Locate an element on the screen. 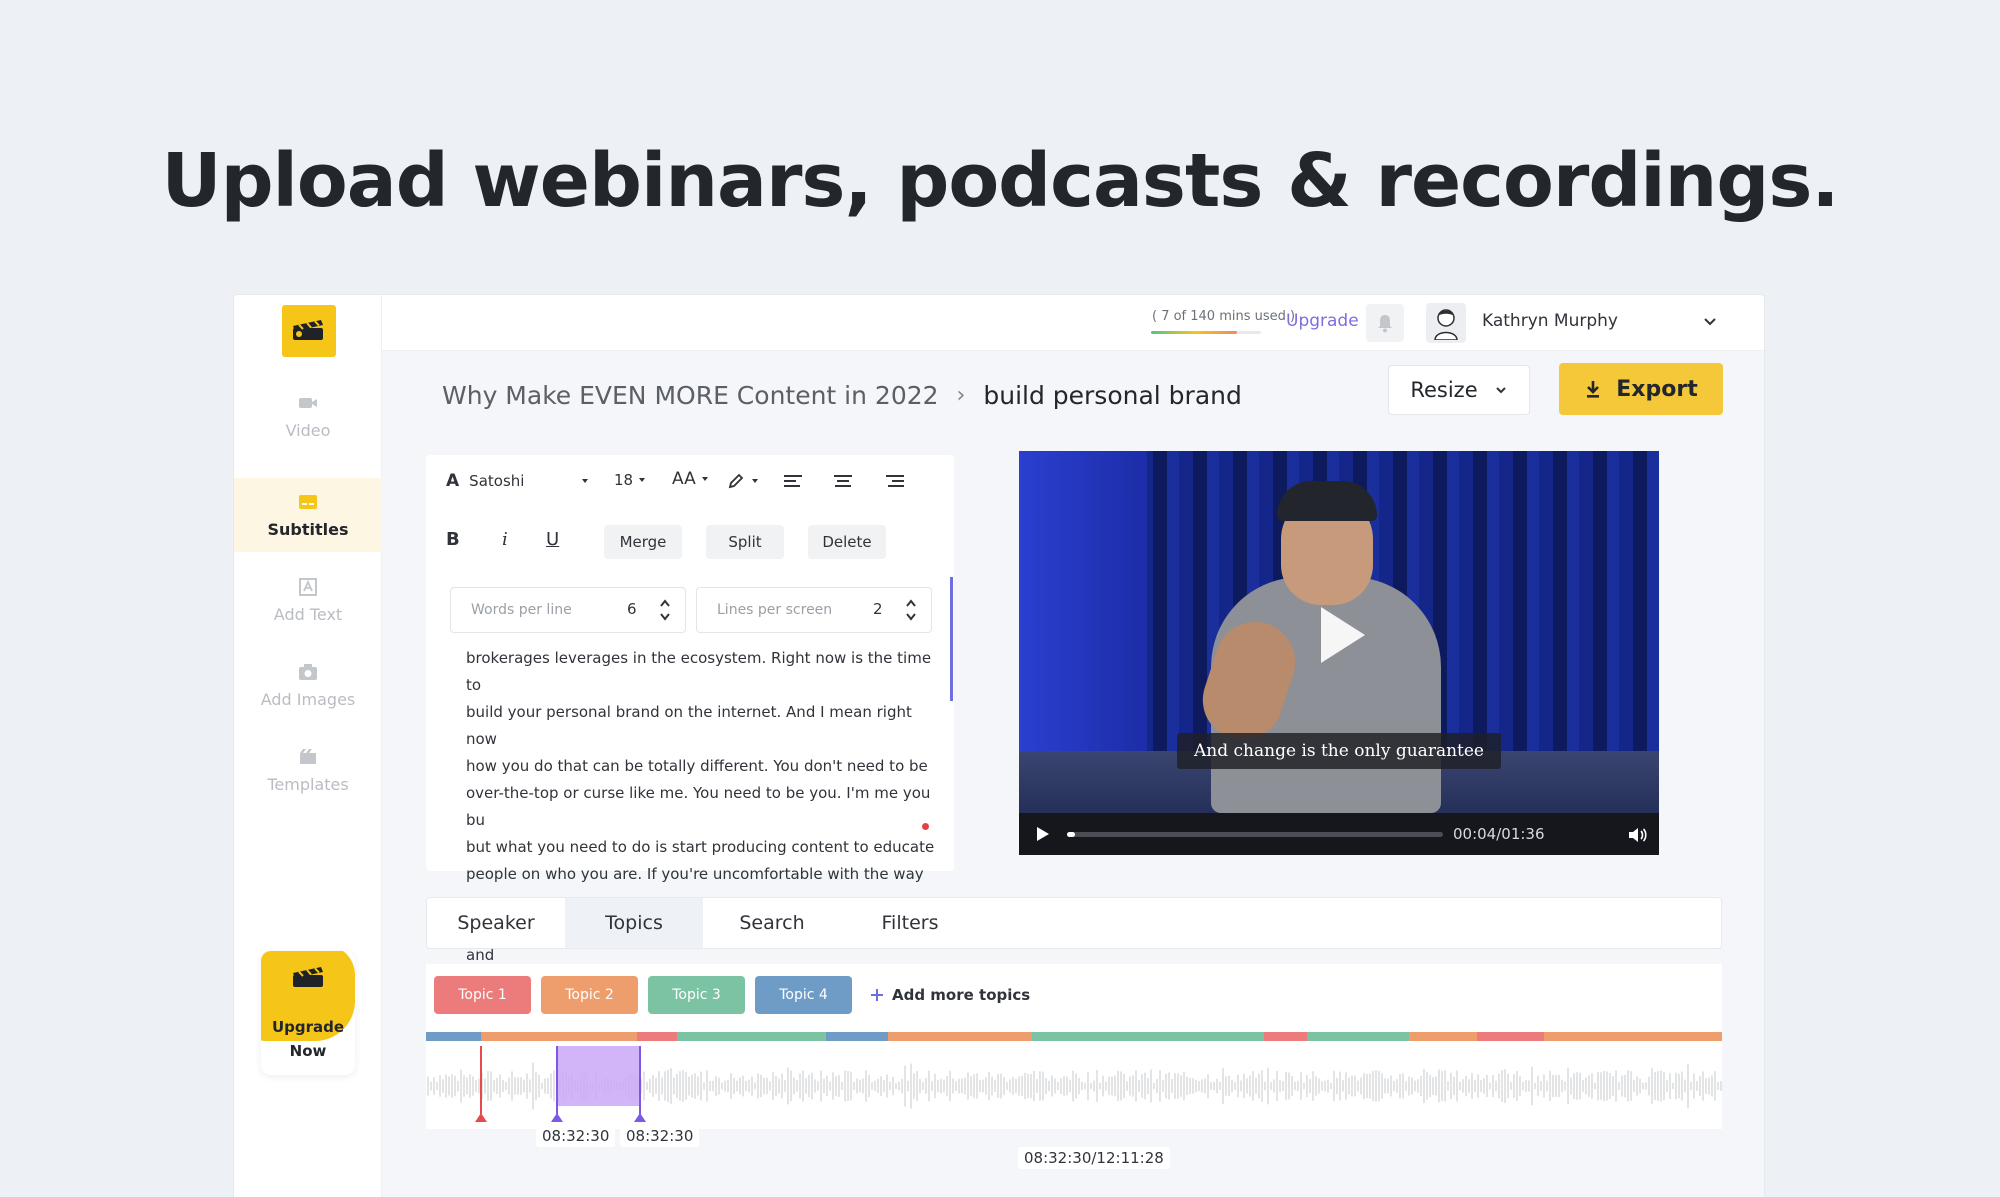 The width and height of the screenshot is (2000, 1197). tab-topics: Topics is located at coordinates (634, 923).